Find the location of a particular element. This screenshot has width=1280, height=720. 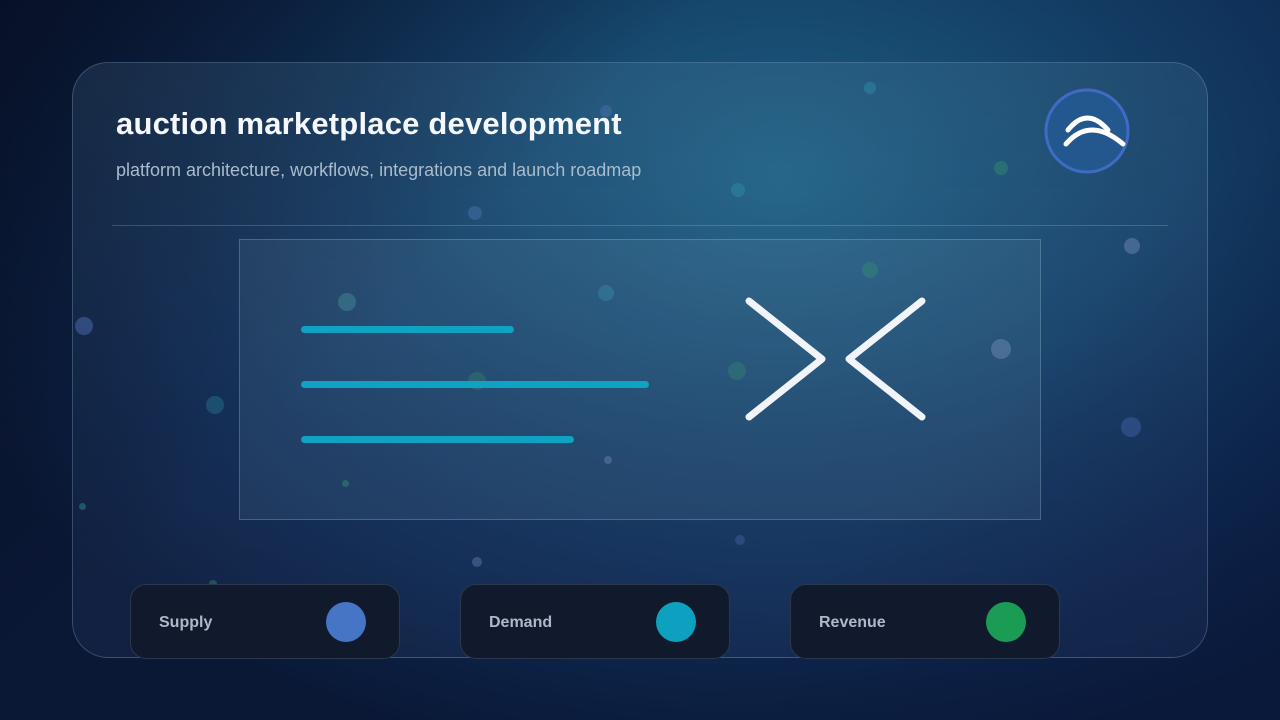

stat-card-demand: Demand is located at coordinates (595, 621).